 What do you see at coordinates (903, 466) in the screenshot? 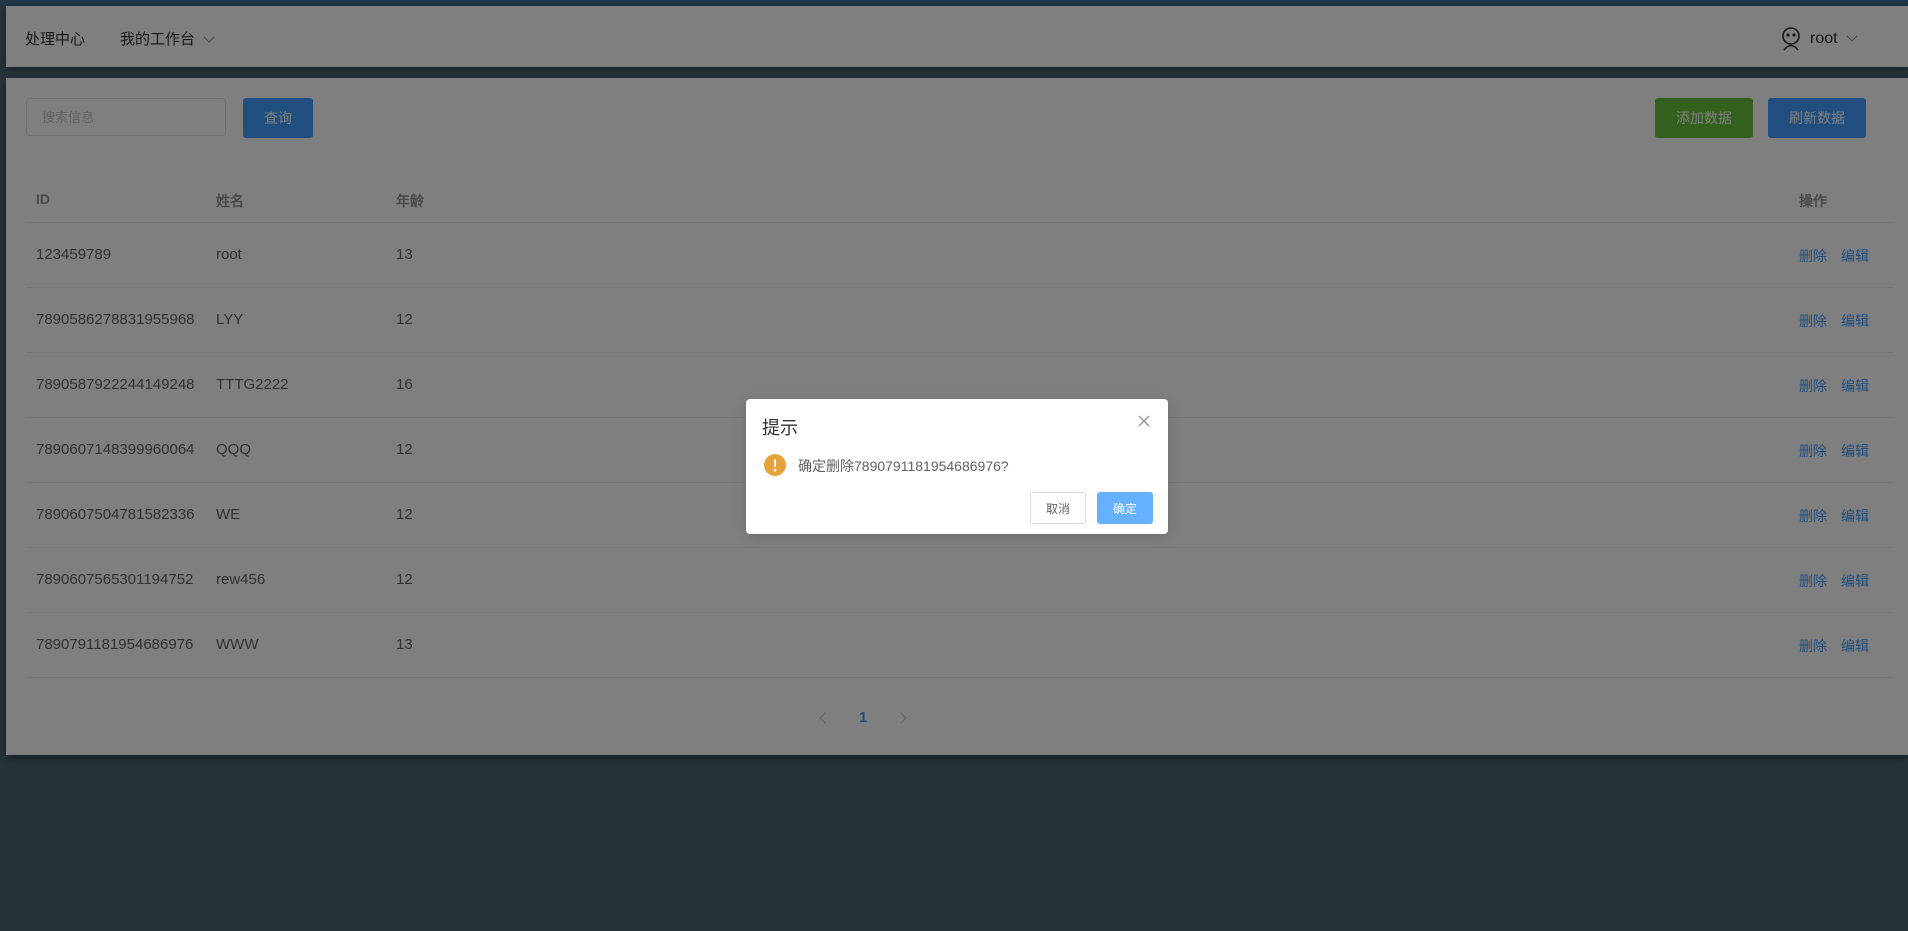
I see `dialog-message: 确定删除7890791181954686976?` at bounding box center [903, 466].